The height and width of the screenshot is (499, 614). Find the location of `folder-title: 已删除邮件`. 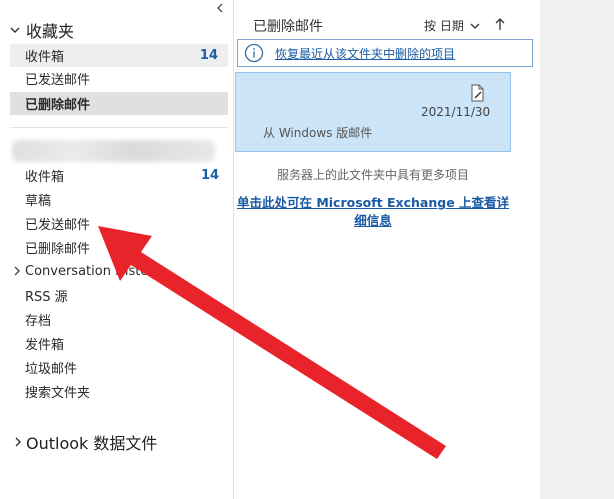

folder-title: 已删除邮件 is located at coordinates (288, 27).